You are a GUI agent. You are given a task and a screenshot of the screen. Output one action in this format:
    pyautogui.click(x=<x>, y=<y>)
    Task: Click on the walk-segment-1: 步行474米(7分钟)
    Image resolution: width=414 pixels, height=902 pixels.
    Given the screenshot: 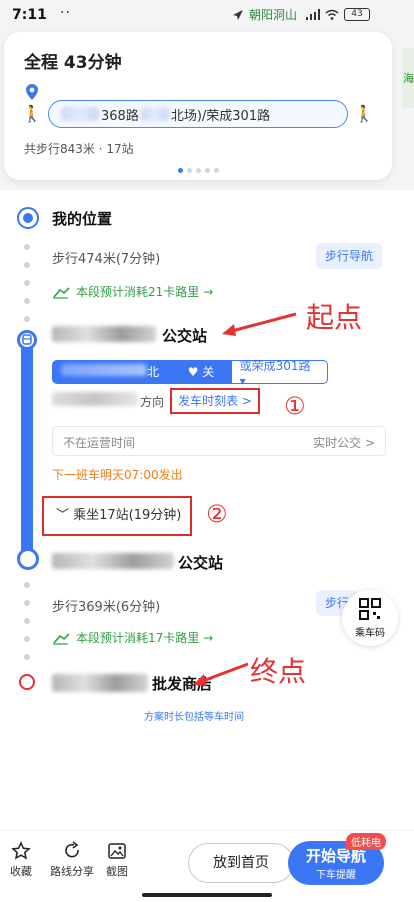 What is the action you would take?
    pyautogui.click(x=106, y=259)
    